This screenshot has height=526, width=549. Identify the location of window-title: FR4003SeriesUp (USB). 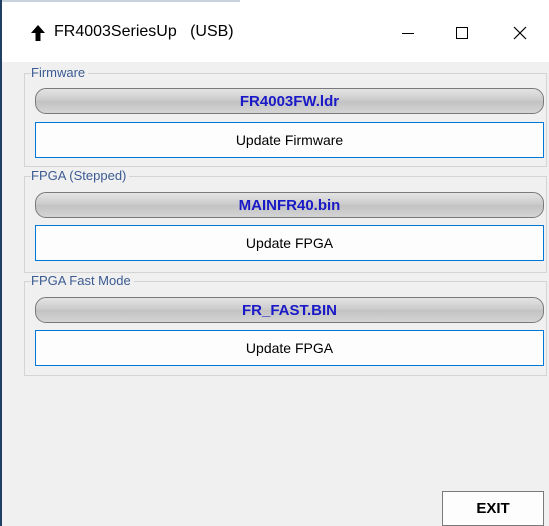
(144, 31).